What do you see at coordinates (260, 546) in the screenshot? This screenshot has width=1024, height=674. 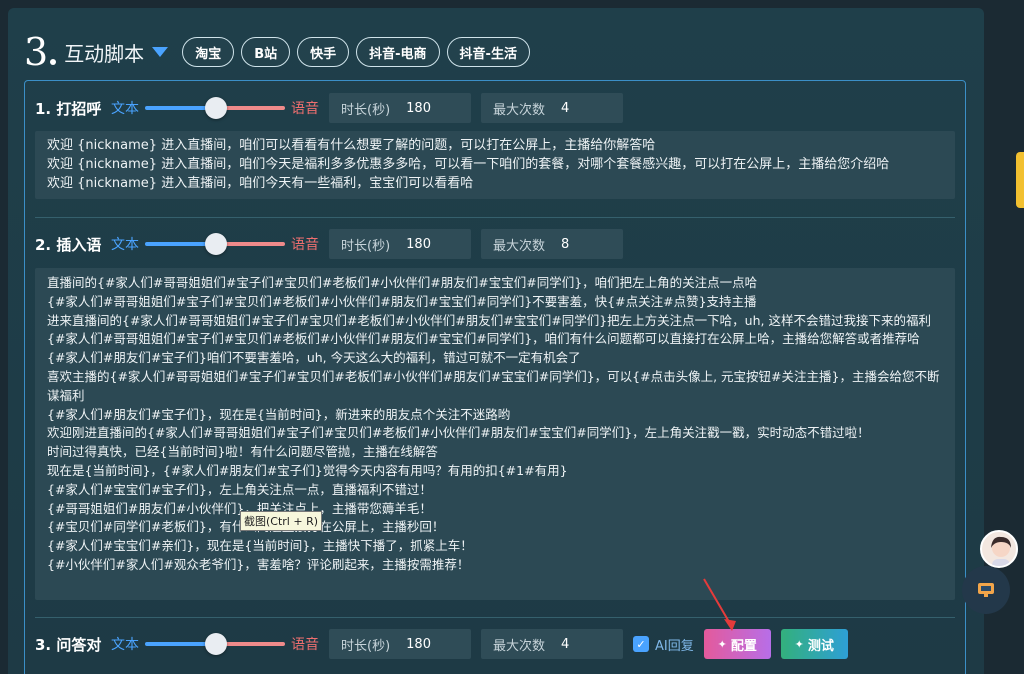 I see `script-line: {#家人们#宝宝们#亲们}，现在是{当前时间}，主播快下播了，抓紧上车！` at bounding box center [260, 546].